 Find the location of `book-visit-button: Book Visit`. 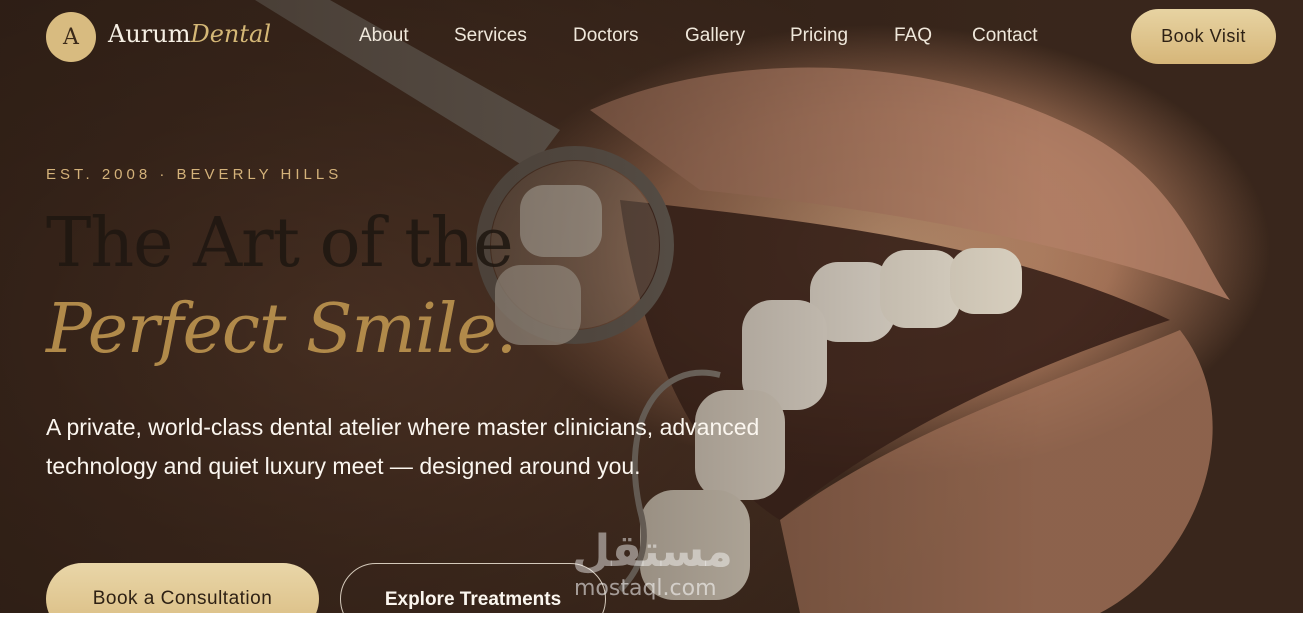

book-visit-button: Book Visit is located at coordinates (1203, 36).